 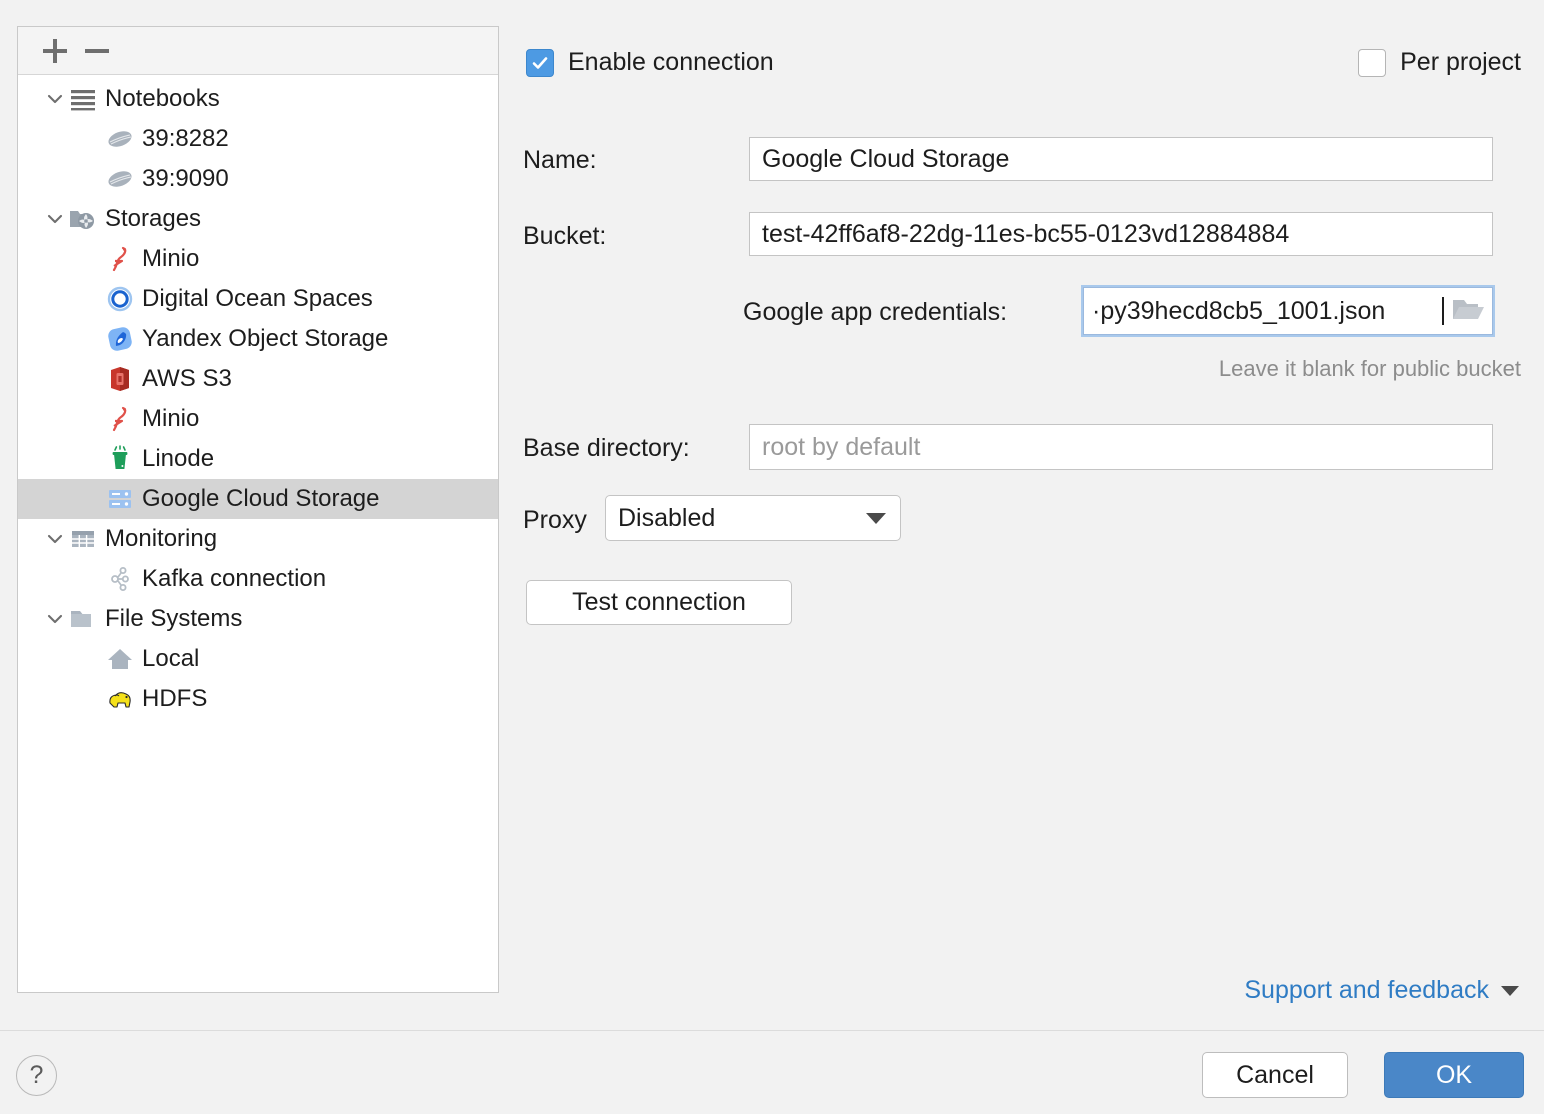 What do you see at coordinates (120, 659) in the screenshot?
I see `home-icon` at bounding box center [120, 659].